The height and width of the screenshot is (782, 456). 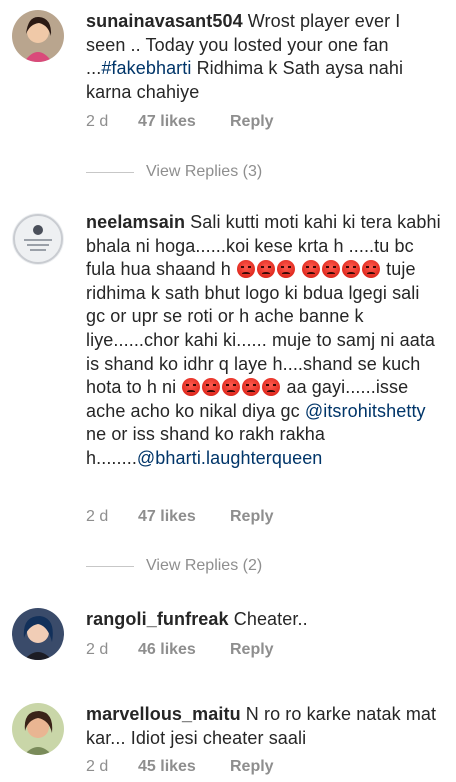 I want to click on likes-count: 46 likes, so click(x=184, y=650).